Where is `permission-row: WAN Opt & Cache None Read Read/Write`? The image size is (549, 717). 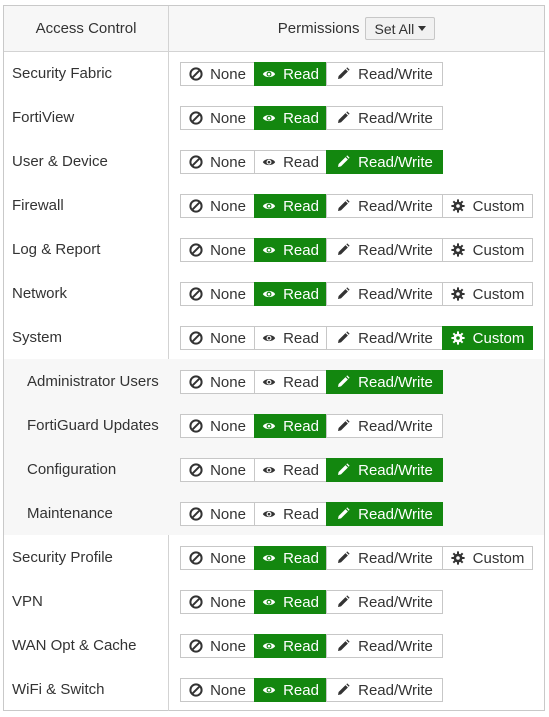
permission-row: WAN Opt & Cache None Read Read/Write is located at coordinates (274, 645).